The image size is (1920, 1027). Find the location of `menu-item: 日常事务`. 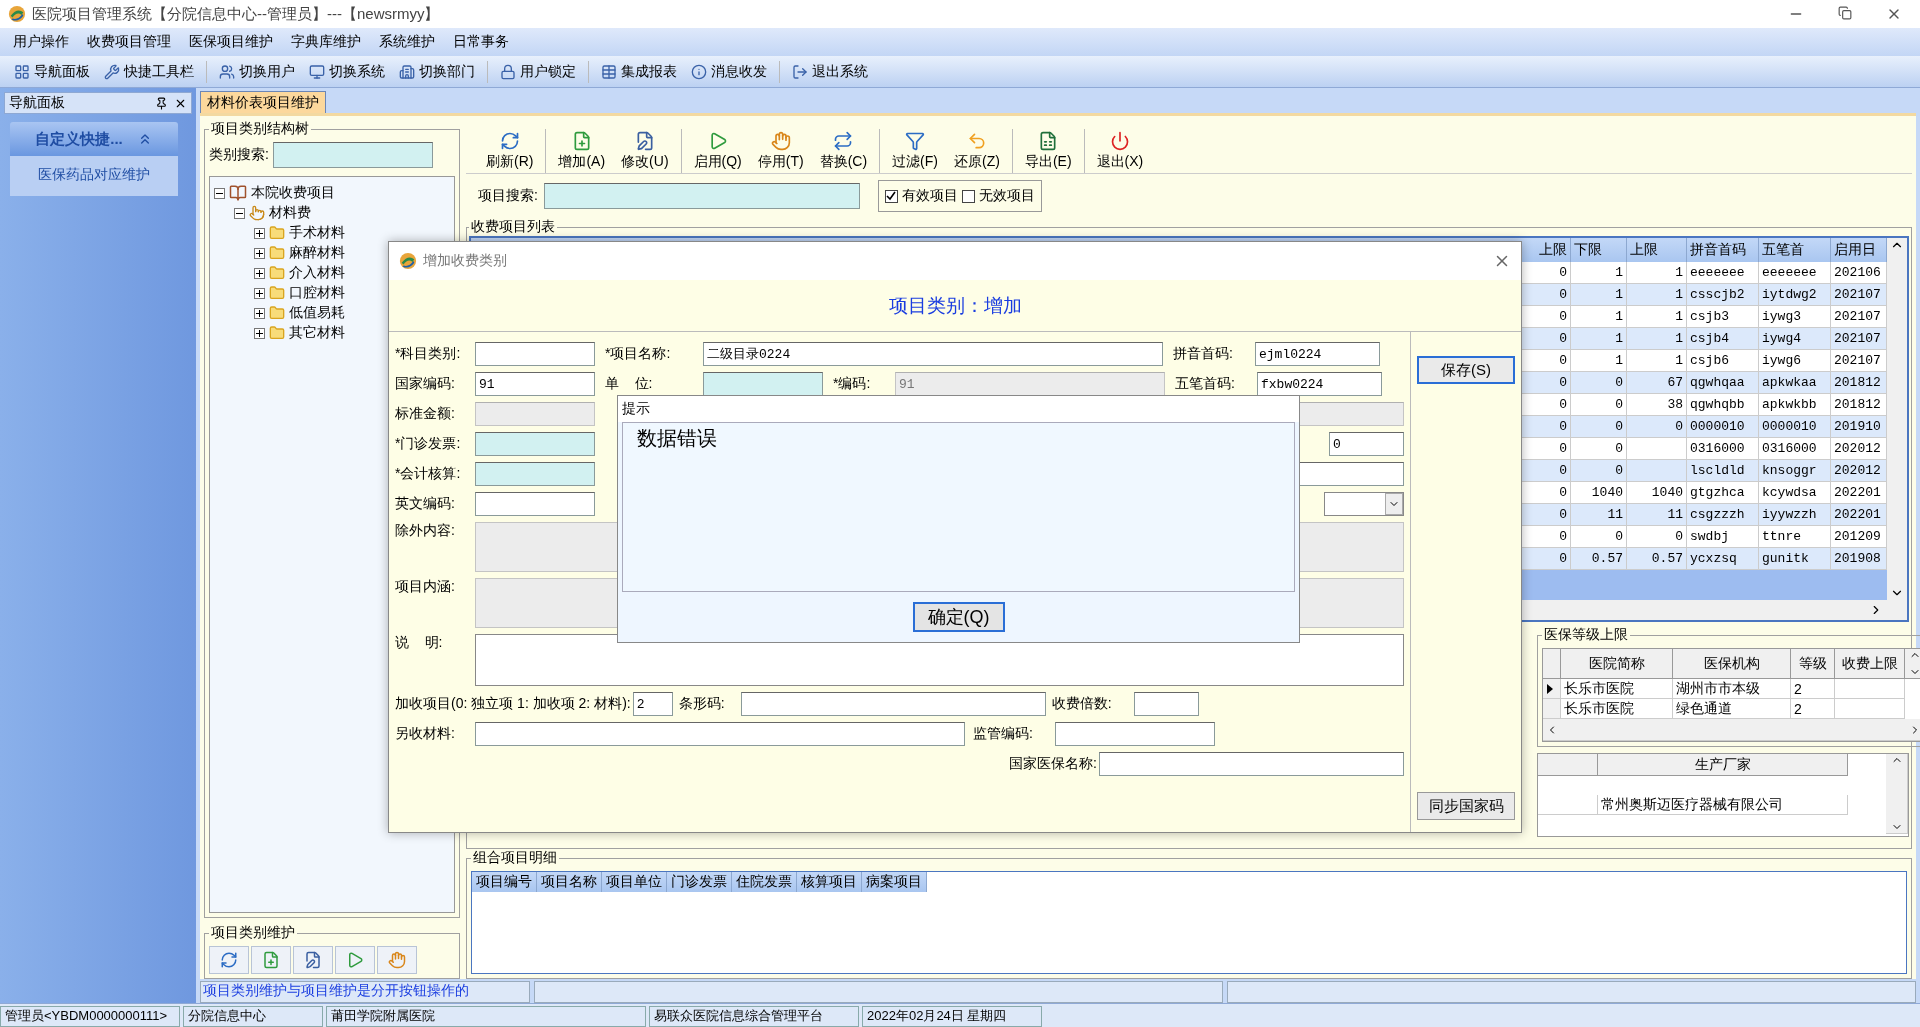

menu-item: 日常事务 is located at coordinates (481, 42).